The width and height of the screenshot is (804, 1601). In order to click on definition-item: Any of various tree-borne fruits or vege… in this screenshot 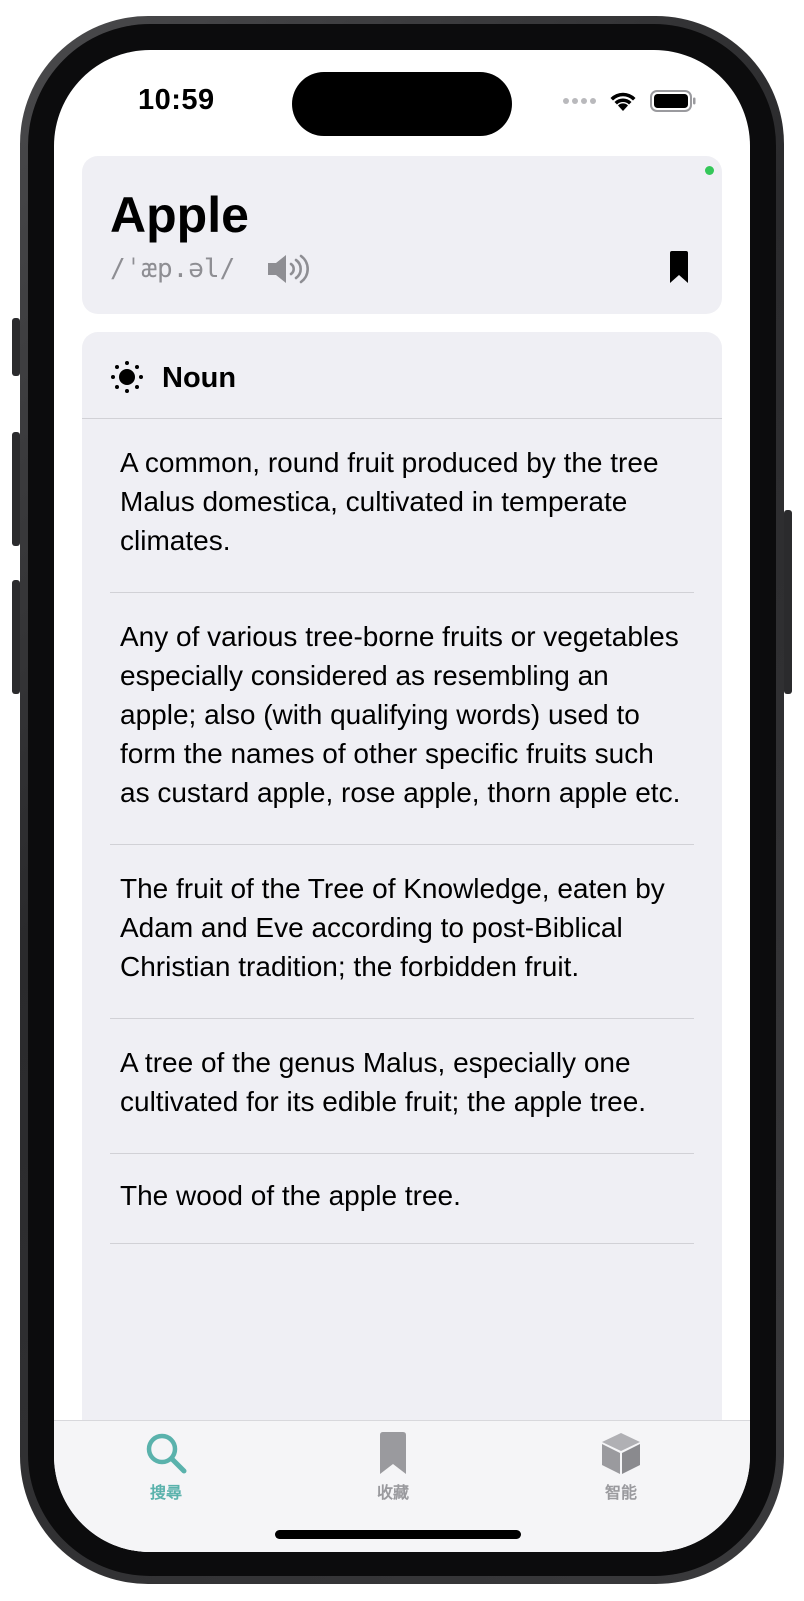, I will do `click(402, 719)`.